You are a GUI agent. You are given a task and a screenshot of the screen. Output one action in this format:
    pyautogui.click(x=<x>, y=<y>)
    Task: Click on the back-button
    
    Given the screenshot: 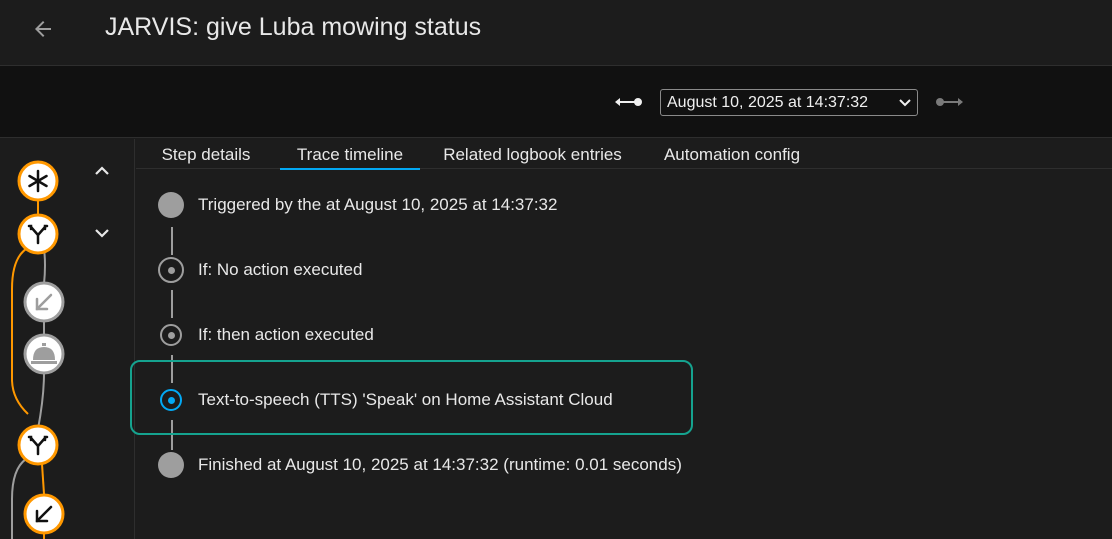 What is the action you would take?
    pyautogui.click(x=43, y=29)
    